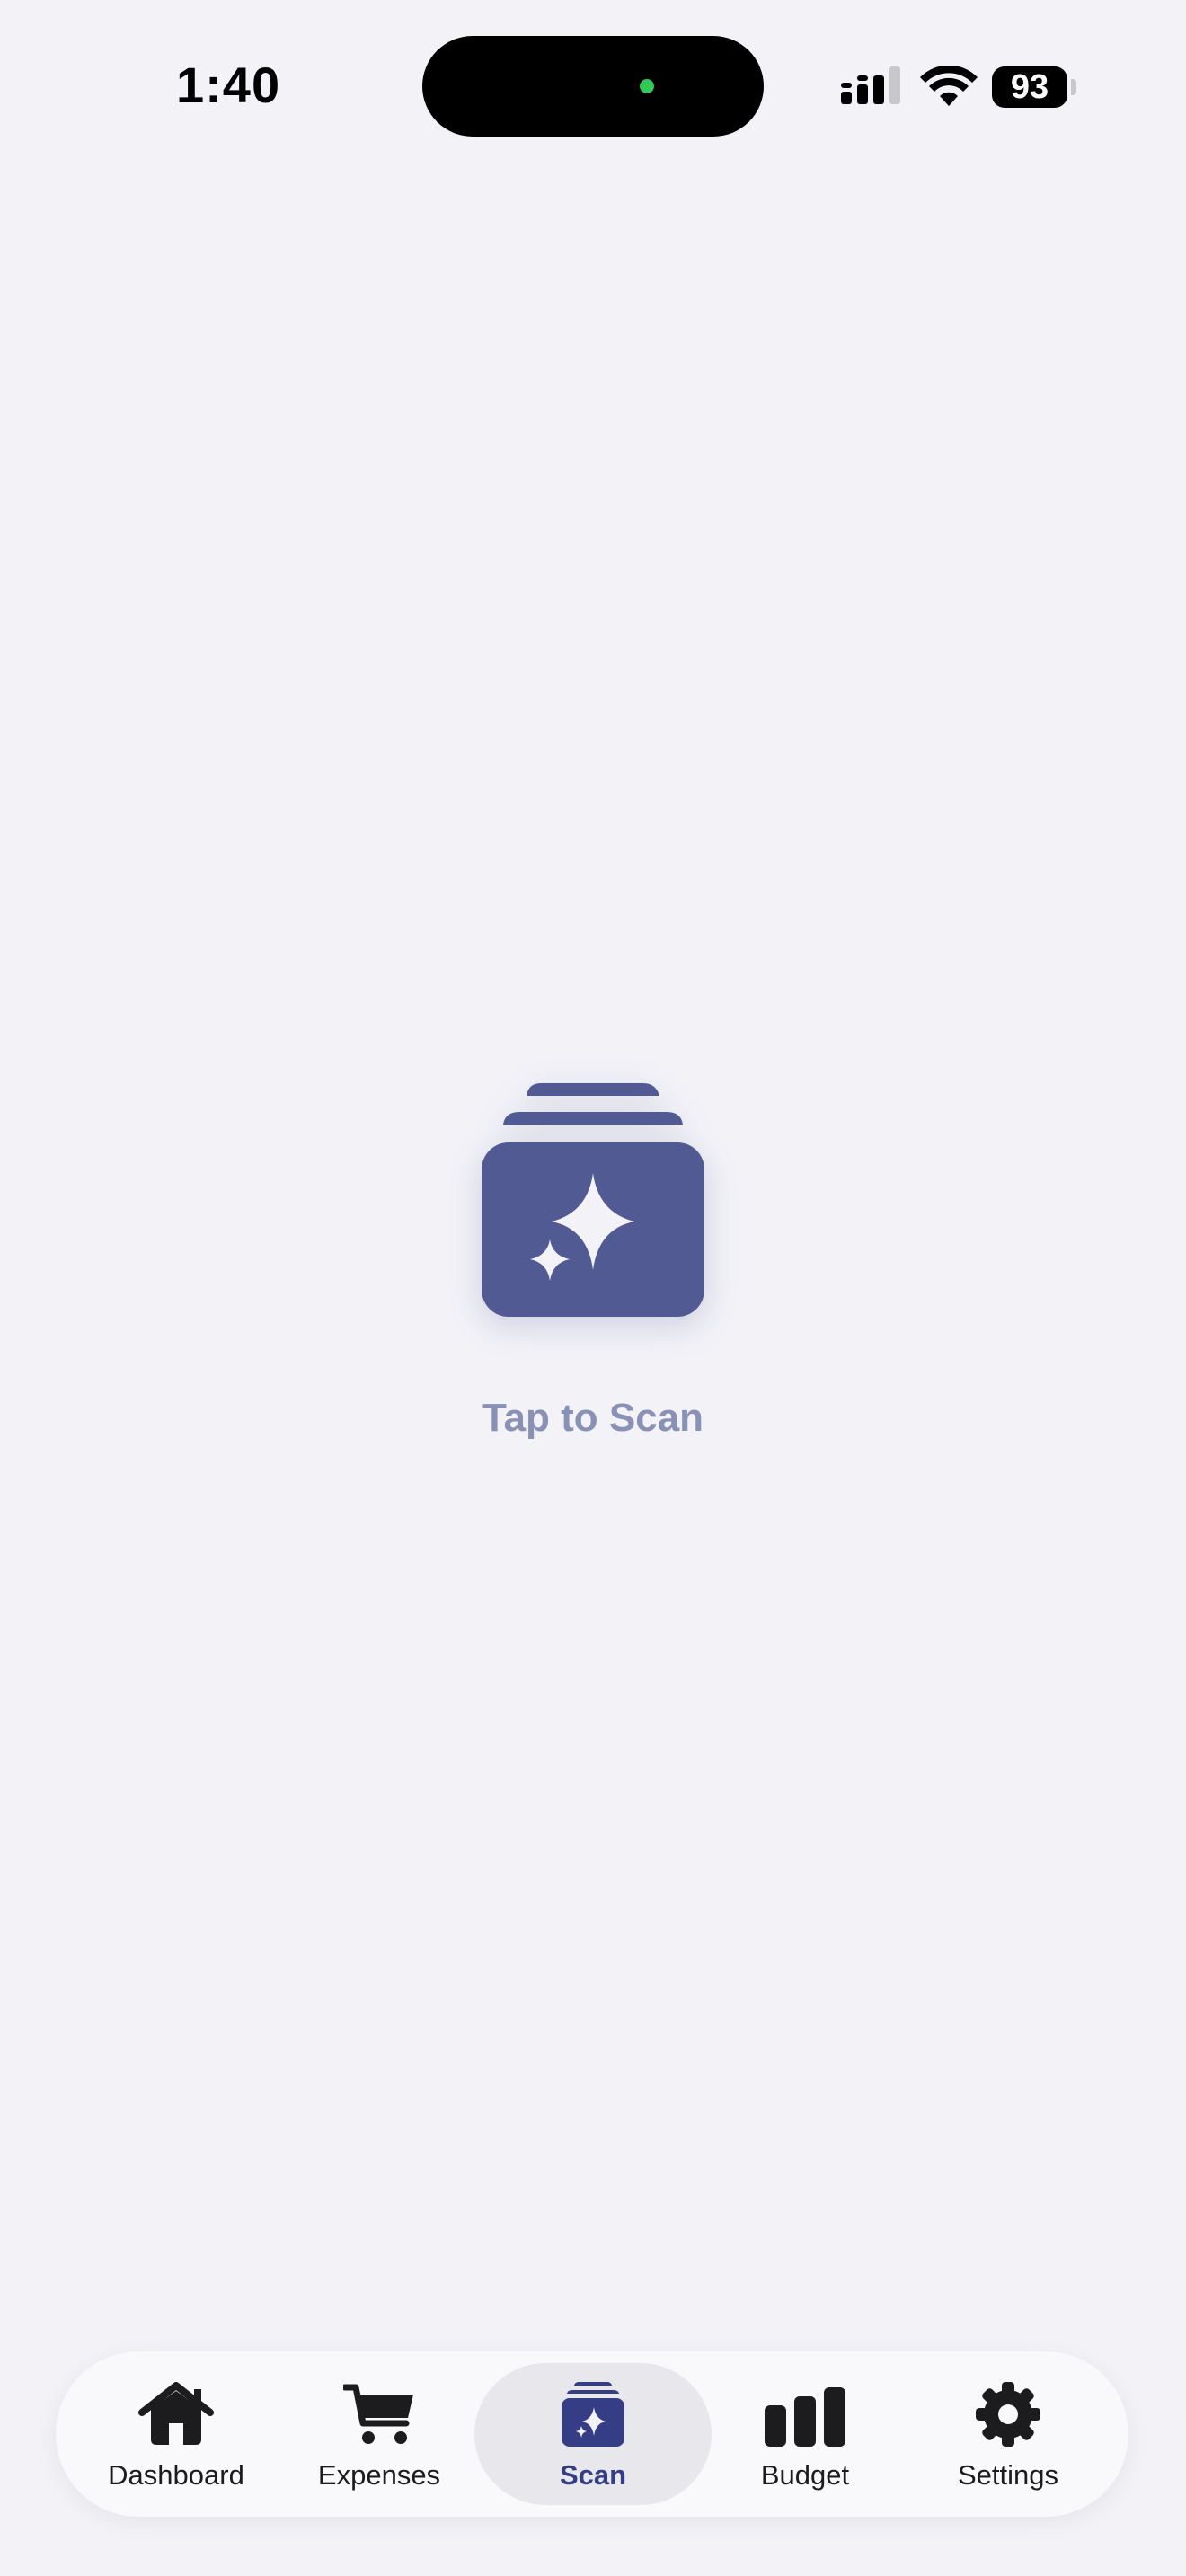 The width and height of the screenshot is (1186, 2576). Describe the element at coordinates (870, 85) in the screenshot. I see `cellular-signal-icon` at that location.